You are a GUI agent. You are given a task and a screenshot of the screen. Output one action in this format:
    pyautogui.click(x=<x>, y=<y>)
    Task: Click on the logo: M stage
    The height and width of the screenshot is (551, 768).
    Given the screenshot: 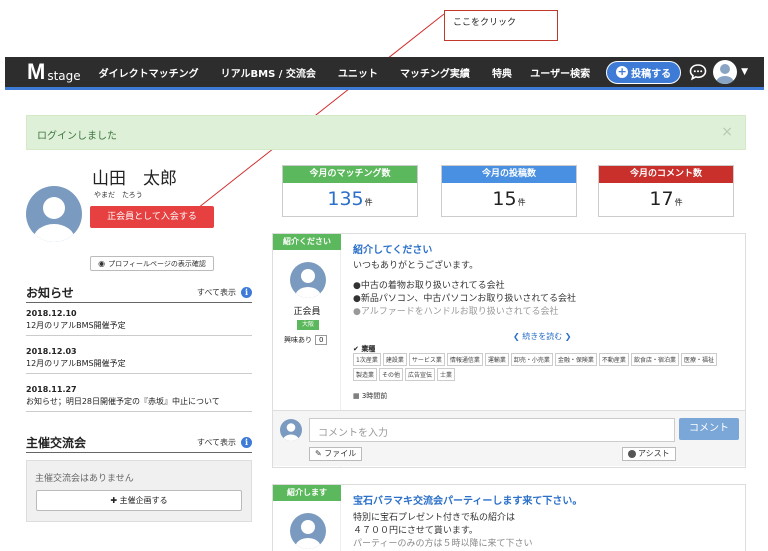 What is the action you would take?
    pyautogui.click(x=54, y=71)
    